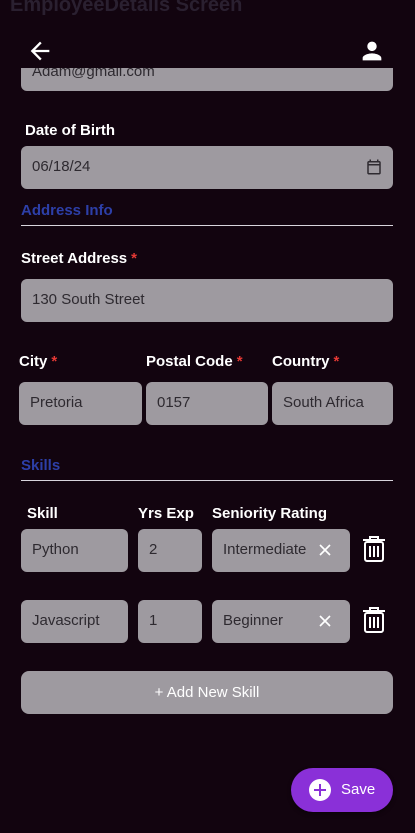 The width and height of the screenshot is (415, 833). I want to click on skill-name-field: Python, so click(74, 550).